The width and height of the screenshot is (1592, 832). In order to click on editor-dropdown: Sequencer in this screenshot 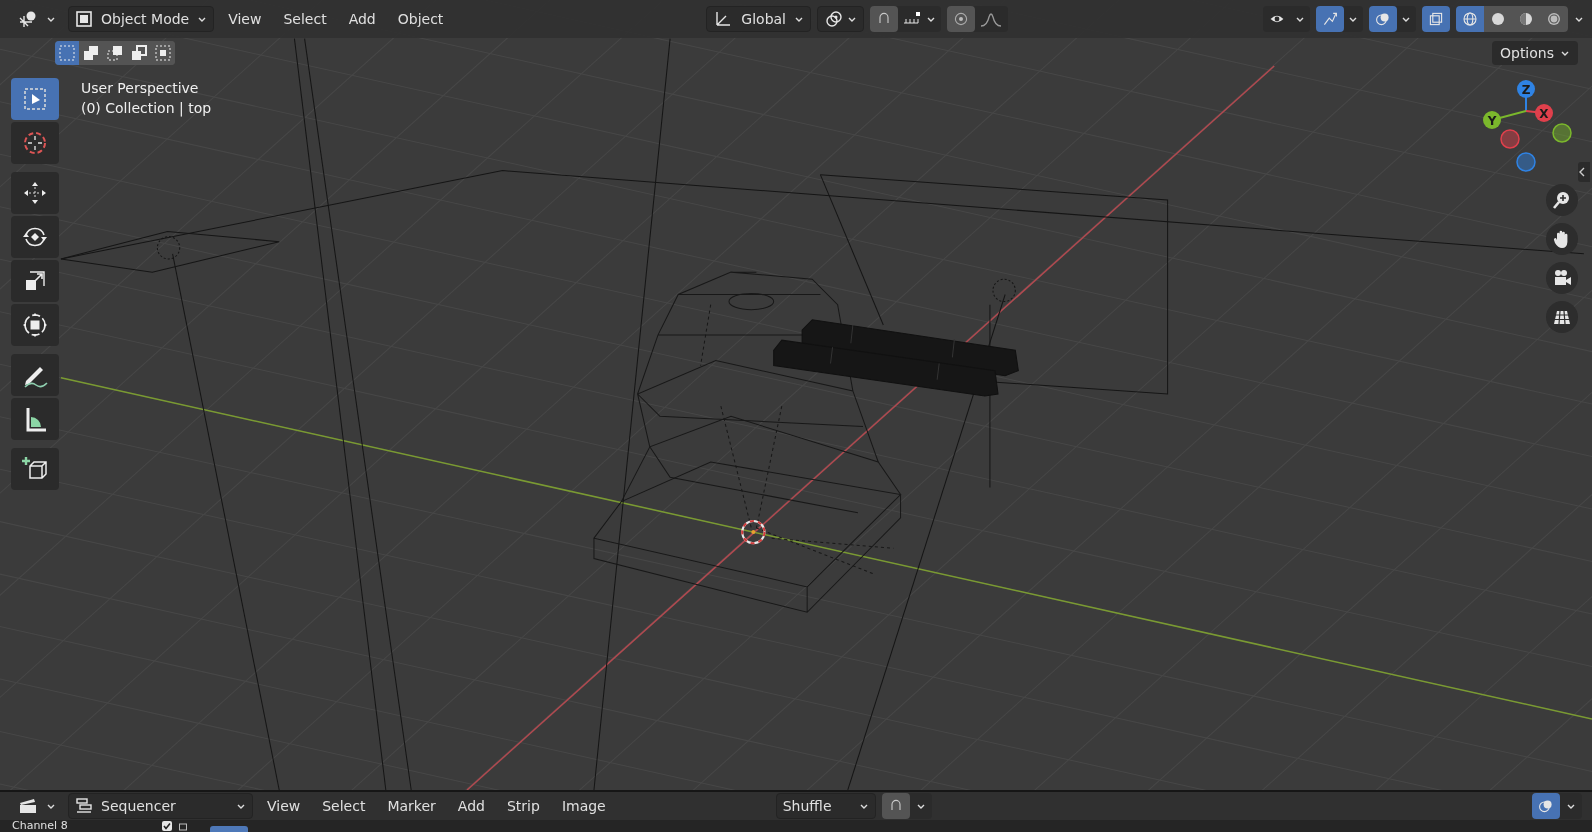, I will do `click(160, 806)`.